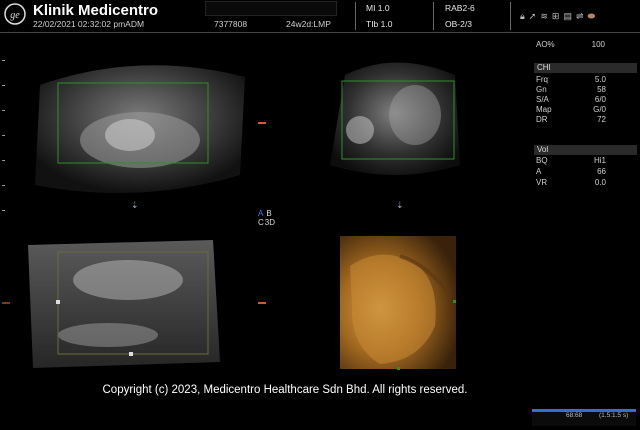 This screenshot has width=640, height=430. What do you see at coordinates (261, 222) in the screenshot?
I see `quad-label-c: C` at bounding box center [261, 222].